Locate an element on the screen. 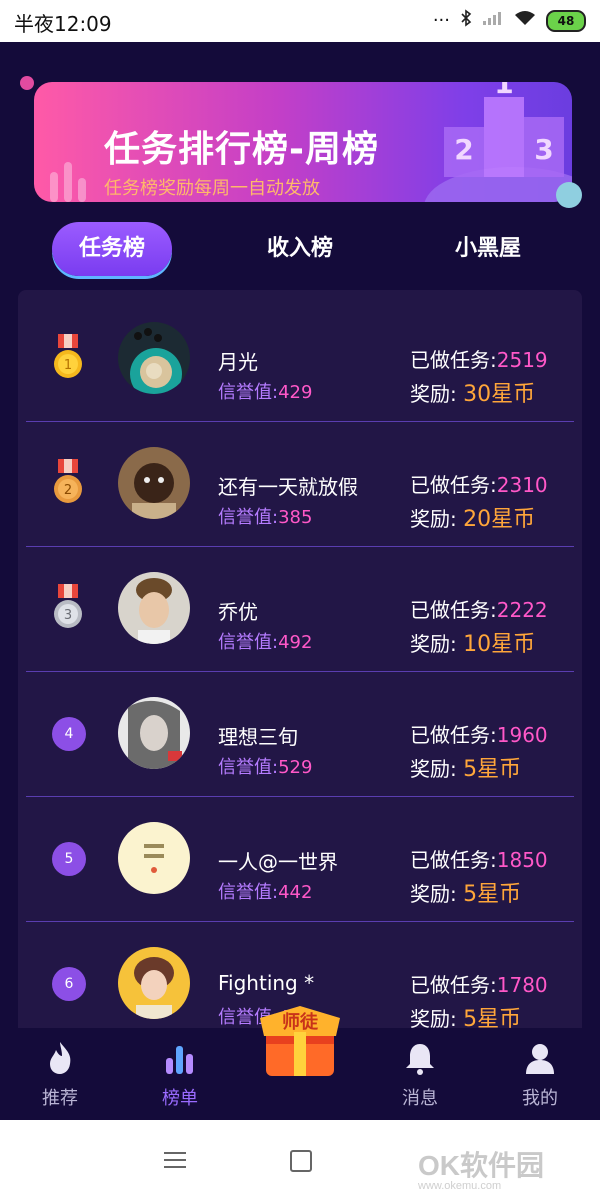 This screenshot has height=1200, width=600. tasks-done: 已做任务:2222 is located at coordinates (479, 610).